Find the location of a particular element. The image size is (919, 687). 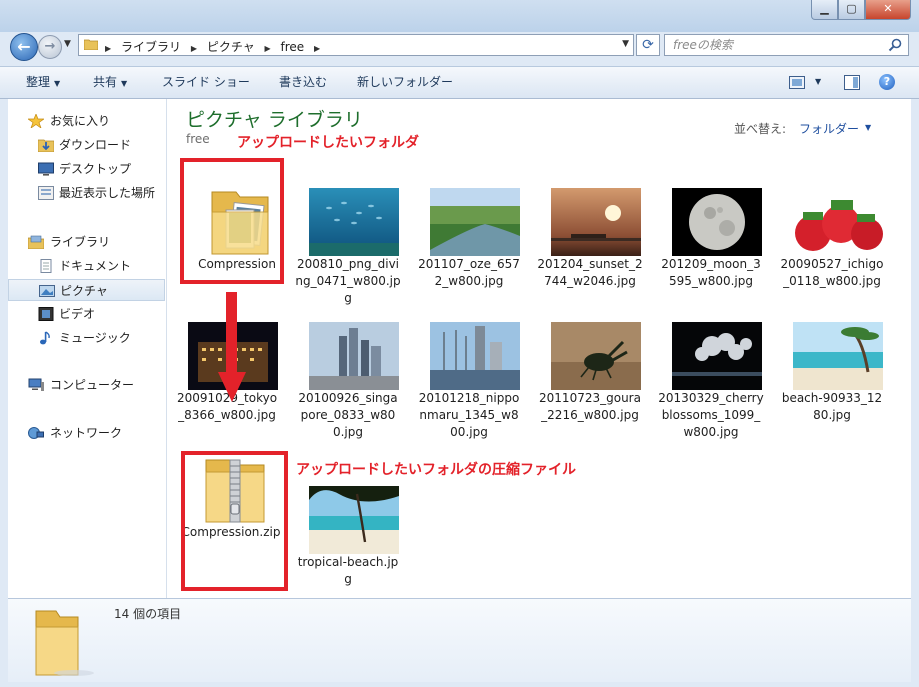

address-bar: ▶ ライブラリ ▶ ピクチャ ▶ free ▶ ▼ is located at coordinates (356, 45).